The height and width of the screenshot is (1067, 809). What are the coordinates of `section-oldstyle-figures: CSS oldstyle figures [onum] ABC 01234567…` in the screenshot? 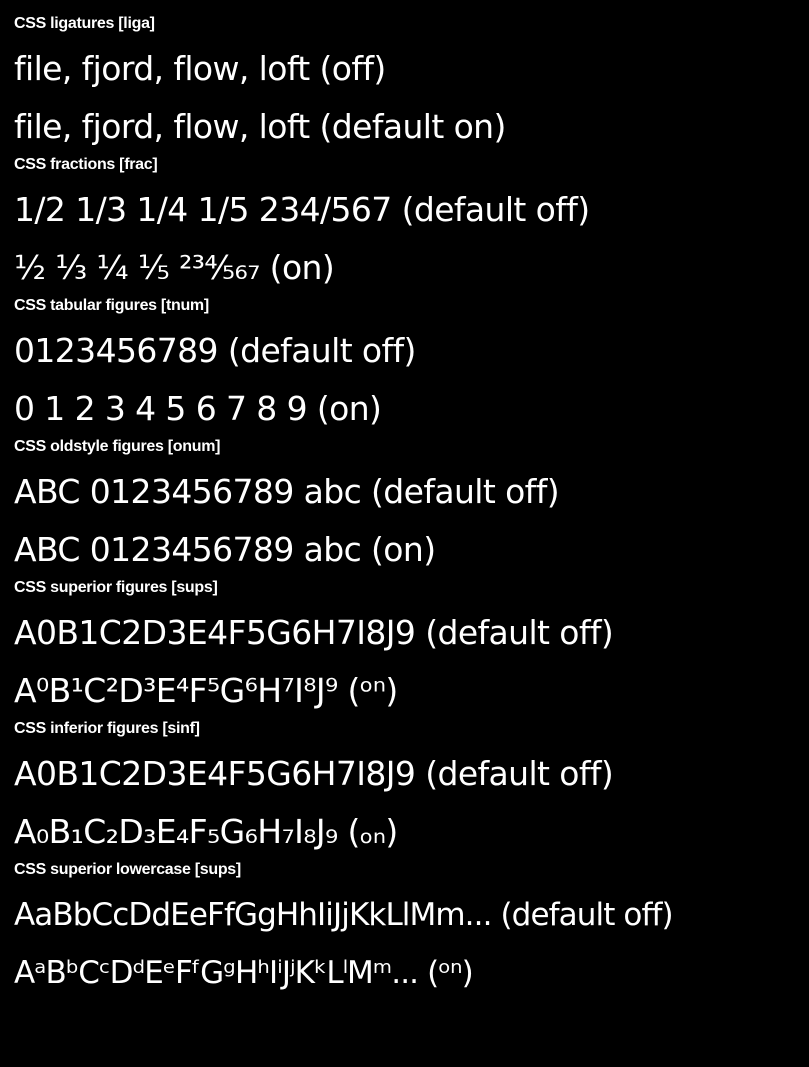 It's located at (411, 505).